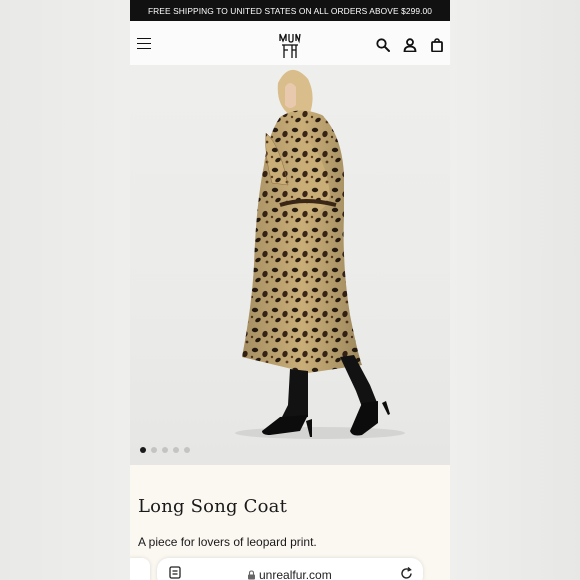  Describe the element at coordinates (295, 574) in the screenshot. I see `url-text: unrealfur.com` at that location.